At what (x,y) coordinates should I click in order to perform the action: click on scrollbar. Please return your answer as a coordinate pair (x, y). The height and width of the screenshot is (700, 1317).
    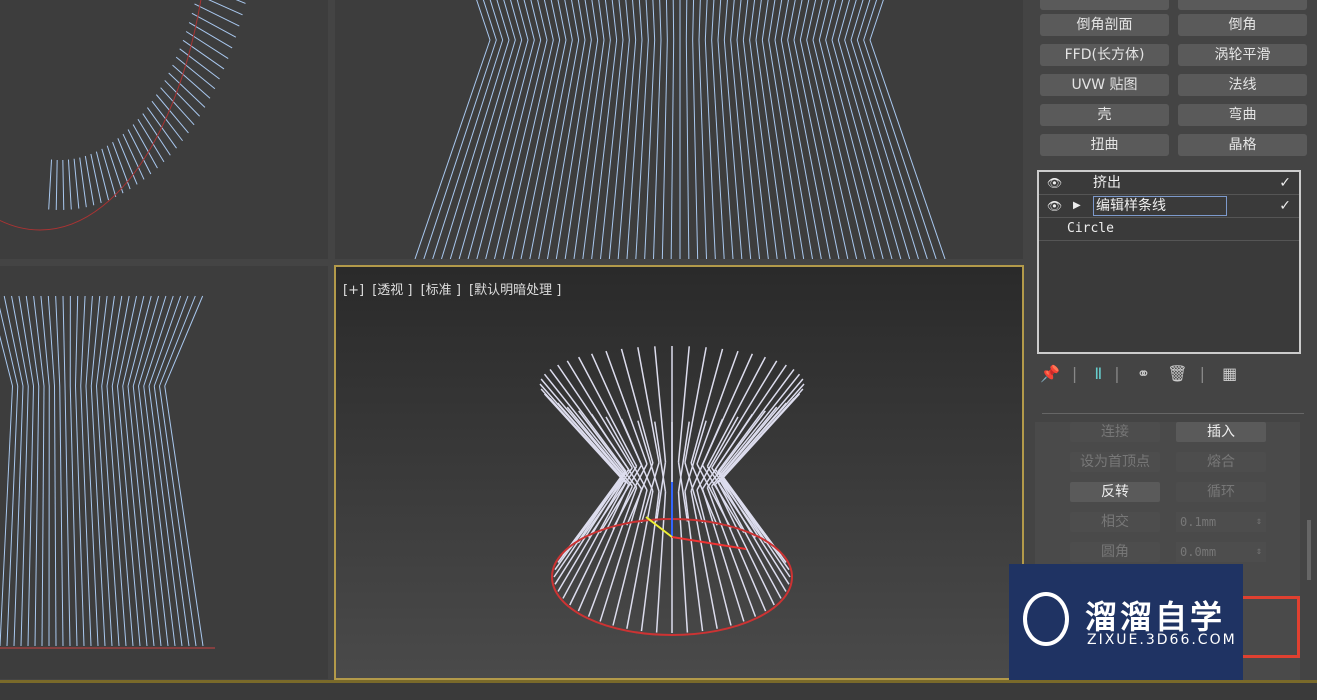
    Looking at the image, I should click on (1309, 550).